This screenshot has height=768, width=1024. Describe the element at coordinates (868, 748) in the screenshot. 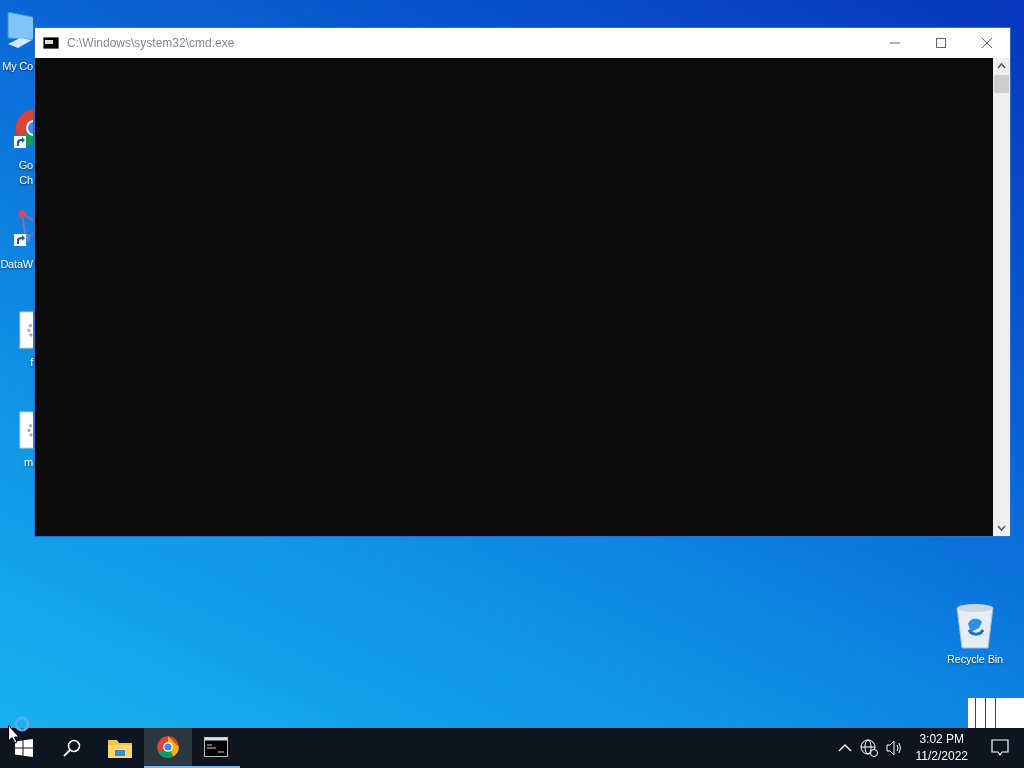

I see `network-icon` at that location.